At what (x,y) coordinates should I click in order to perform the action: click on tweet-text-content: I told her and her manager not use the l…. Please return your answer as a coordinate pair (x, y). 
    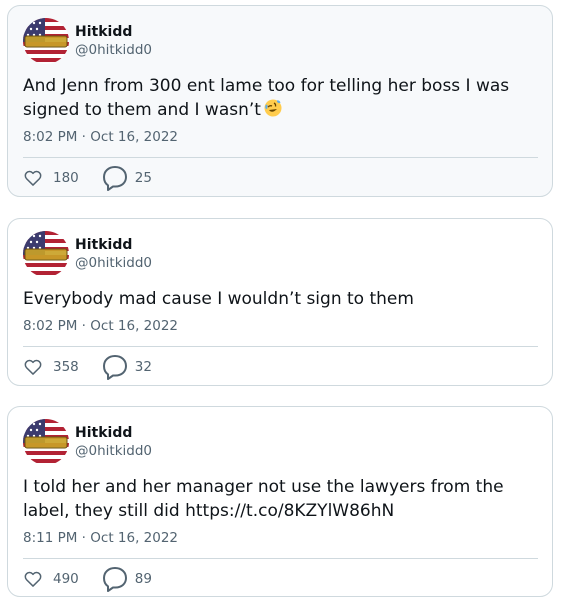
    Looking at the image, I should click on (266, 499).